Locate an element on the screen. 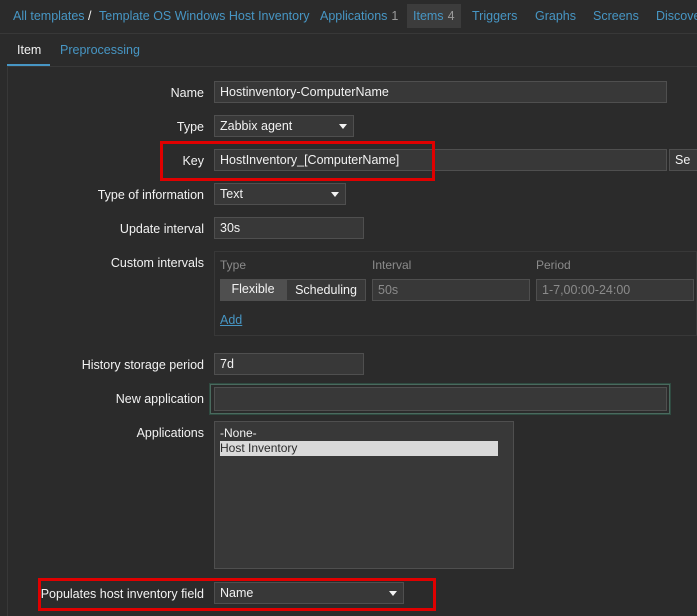 This screenshot has width=697, height=616. subtab-item: Item is located at coordinates (29, 50).